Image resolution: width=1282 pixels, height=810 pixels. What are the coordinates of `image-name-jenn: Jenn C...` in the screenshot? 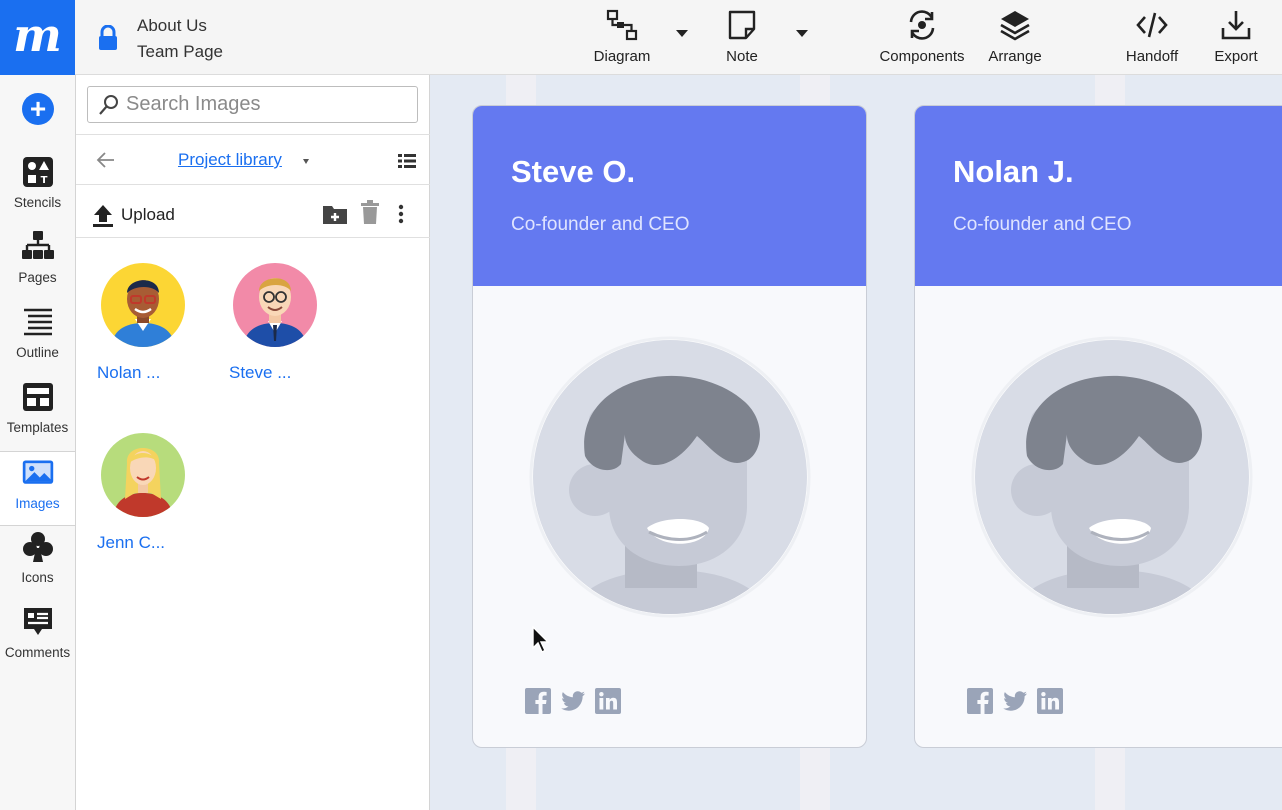 It's located at (131, 542).